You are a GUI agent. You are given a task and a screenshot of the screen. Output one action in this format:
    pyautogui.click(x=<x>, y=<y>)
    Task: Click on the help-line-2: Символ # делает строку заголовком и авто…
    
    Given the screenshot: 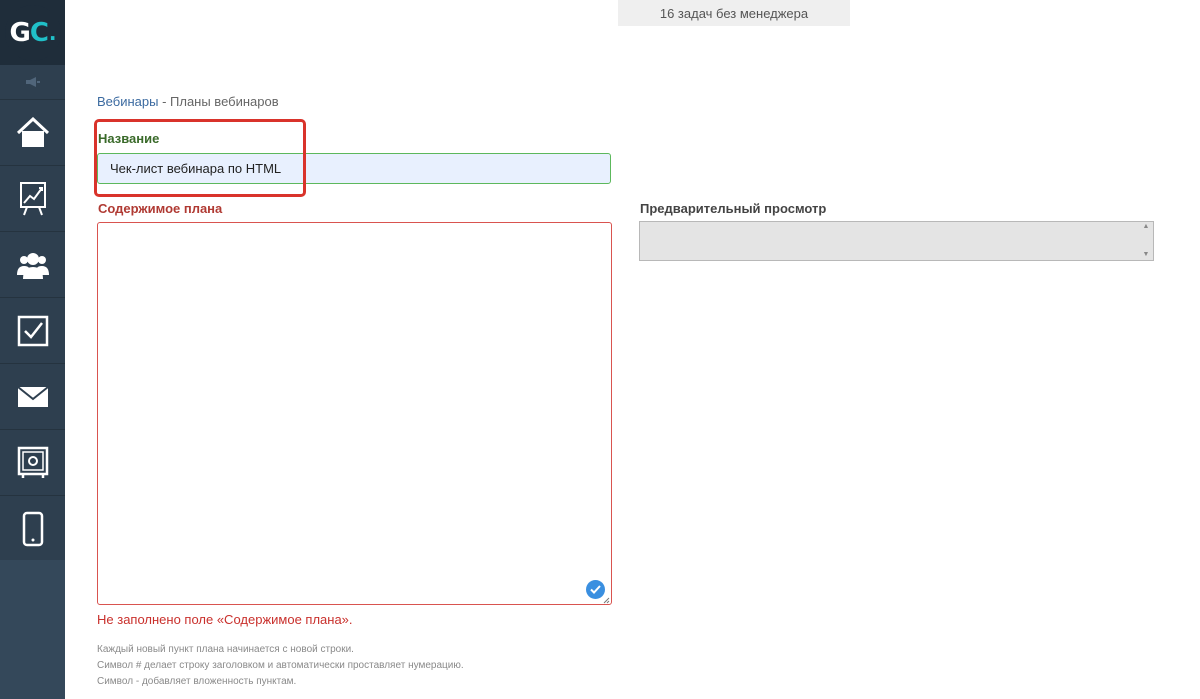 What is the action you would take?
    pyautogui.click(x=280, y=665)
    